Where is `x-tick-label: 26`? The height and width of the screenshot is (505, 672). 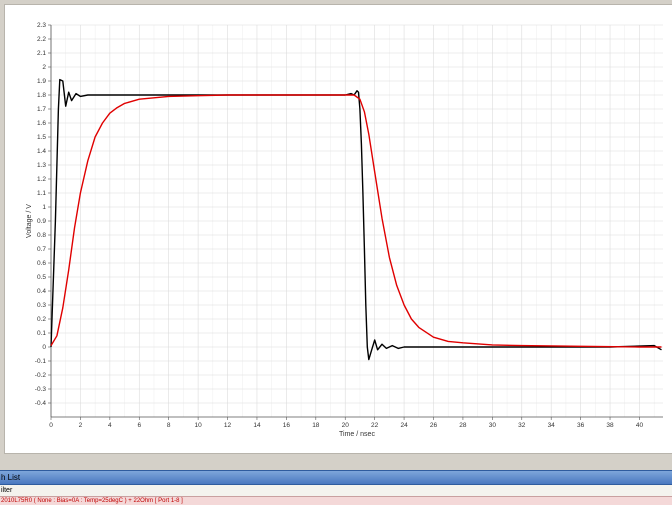
x-tick-label: 26 is located at coordinates (434, 425).